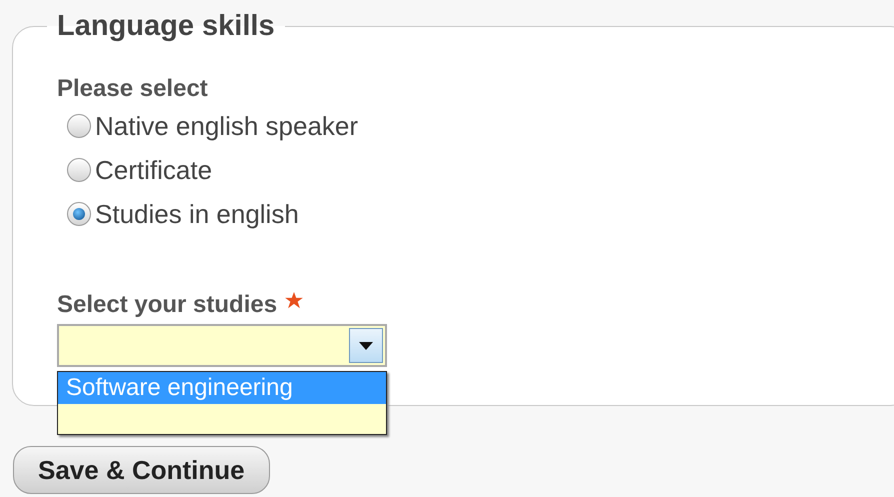 Image resolution: width=894 pixels, height=497 pixels. I want to click on radio-option: Certificate, so click(139, 170).